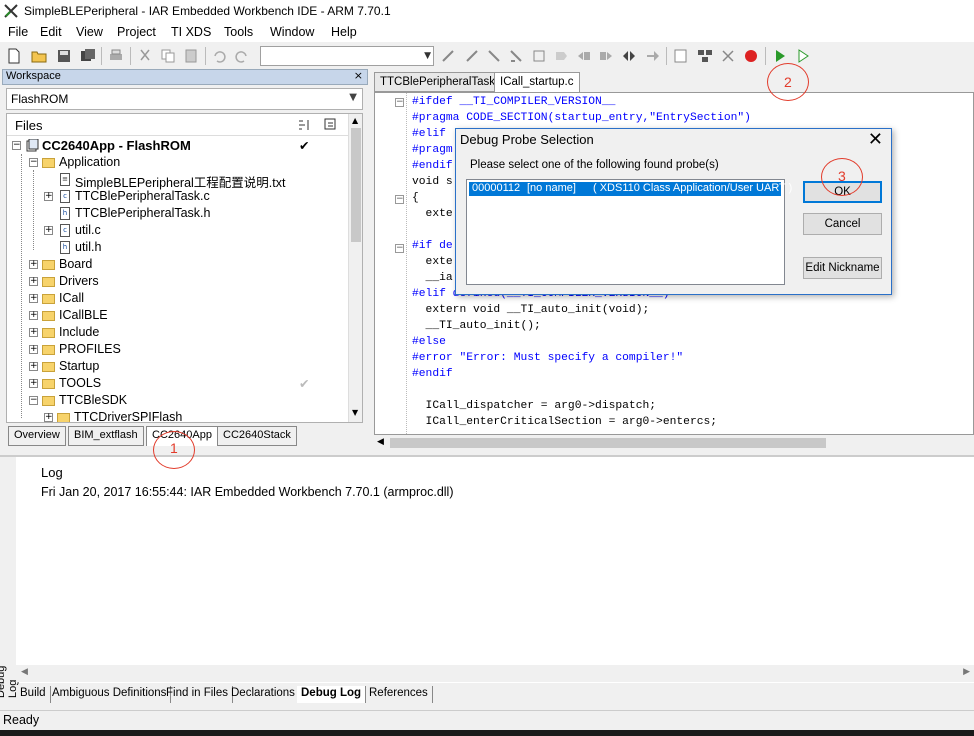 This screenshot has height=736, width=974. I want to click on menu-view: View, so click(89, 32).